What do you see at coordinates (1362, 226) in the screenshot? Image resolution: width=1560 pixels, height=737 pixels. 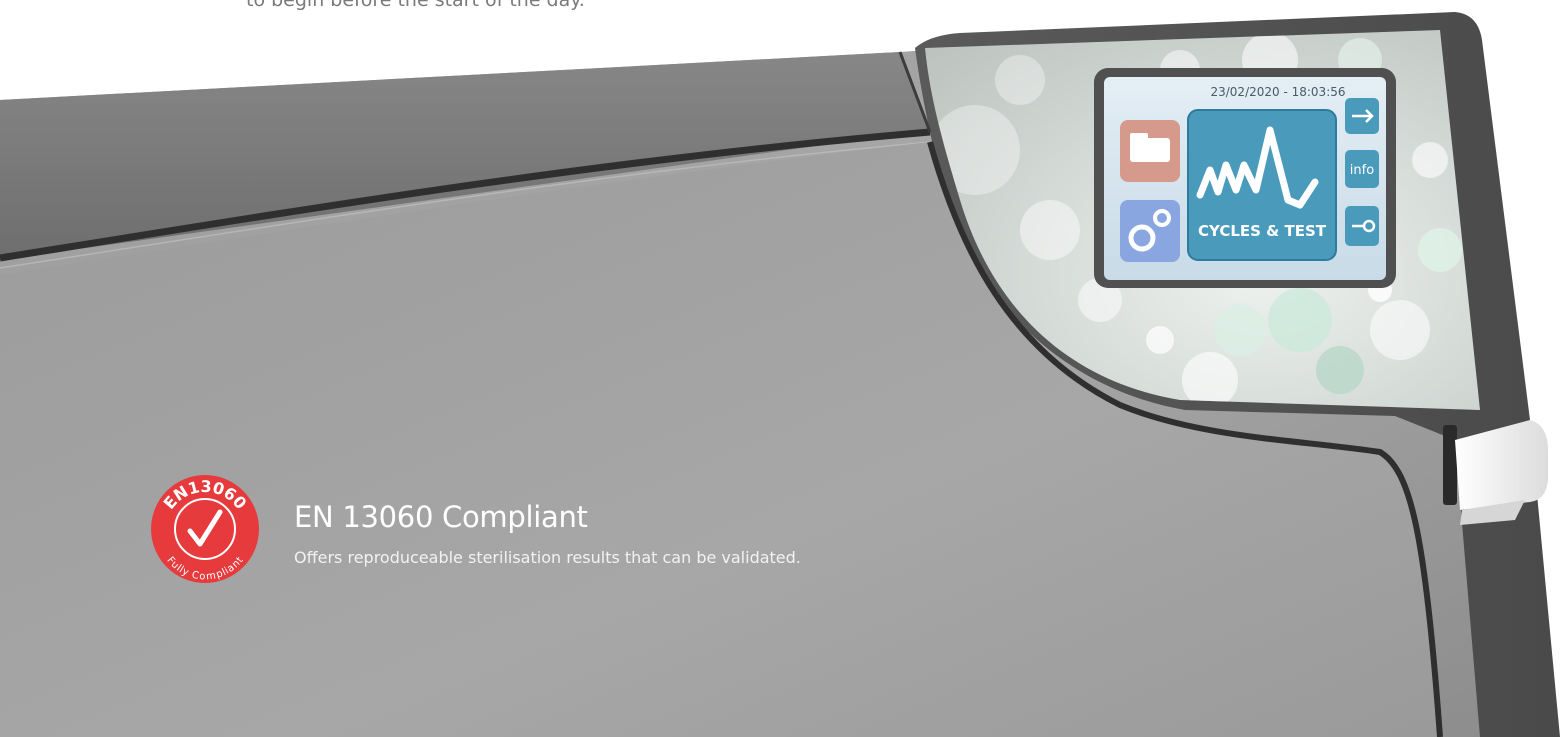 I see `key-icon` at bounding box center [1362, 226].